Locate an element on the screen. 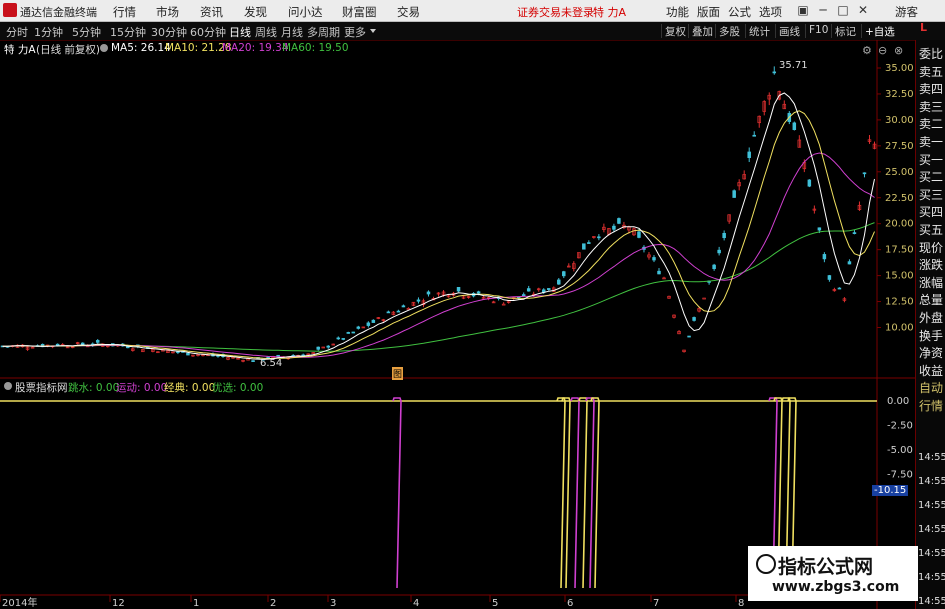 Image resolution: width=945 pixels, height=609 pixels. period-monthly: 月线 is located at coordinates (292, 32).